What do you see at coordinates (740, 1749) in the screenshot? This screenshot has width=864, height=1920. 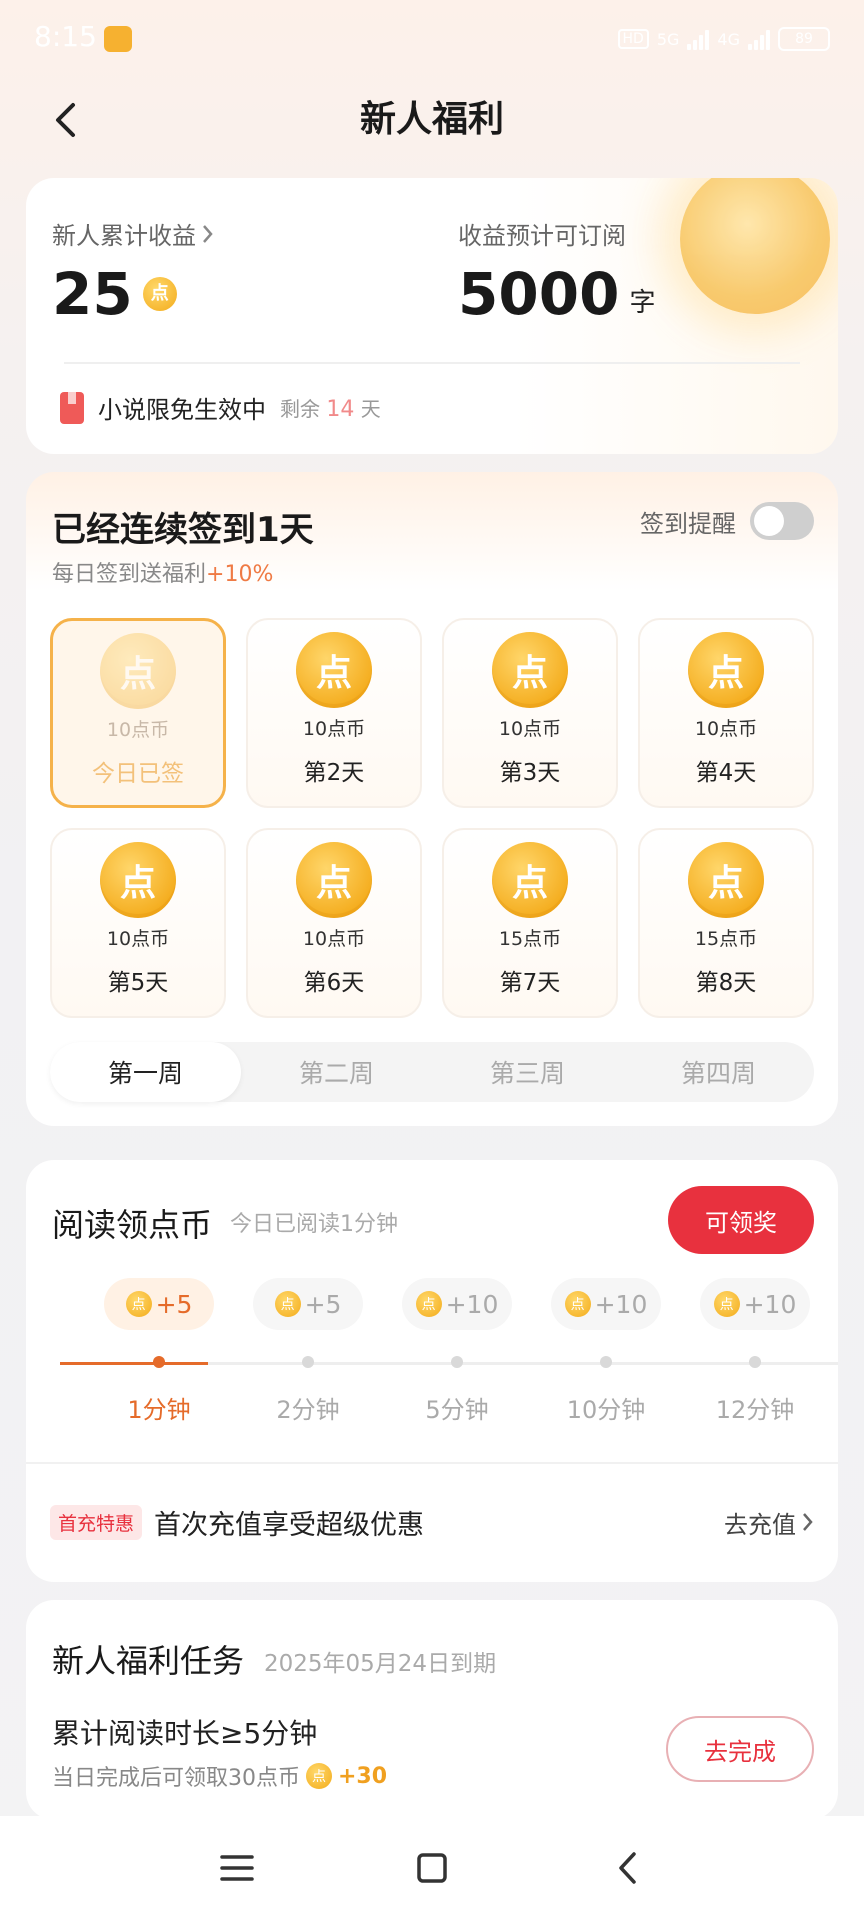 I see `complete-task-button: 去完成` at bounding box center [740, 1749].